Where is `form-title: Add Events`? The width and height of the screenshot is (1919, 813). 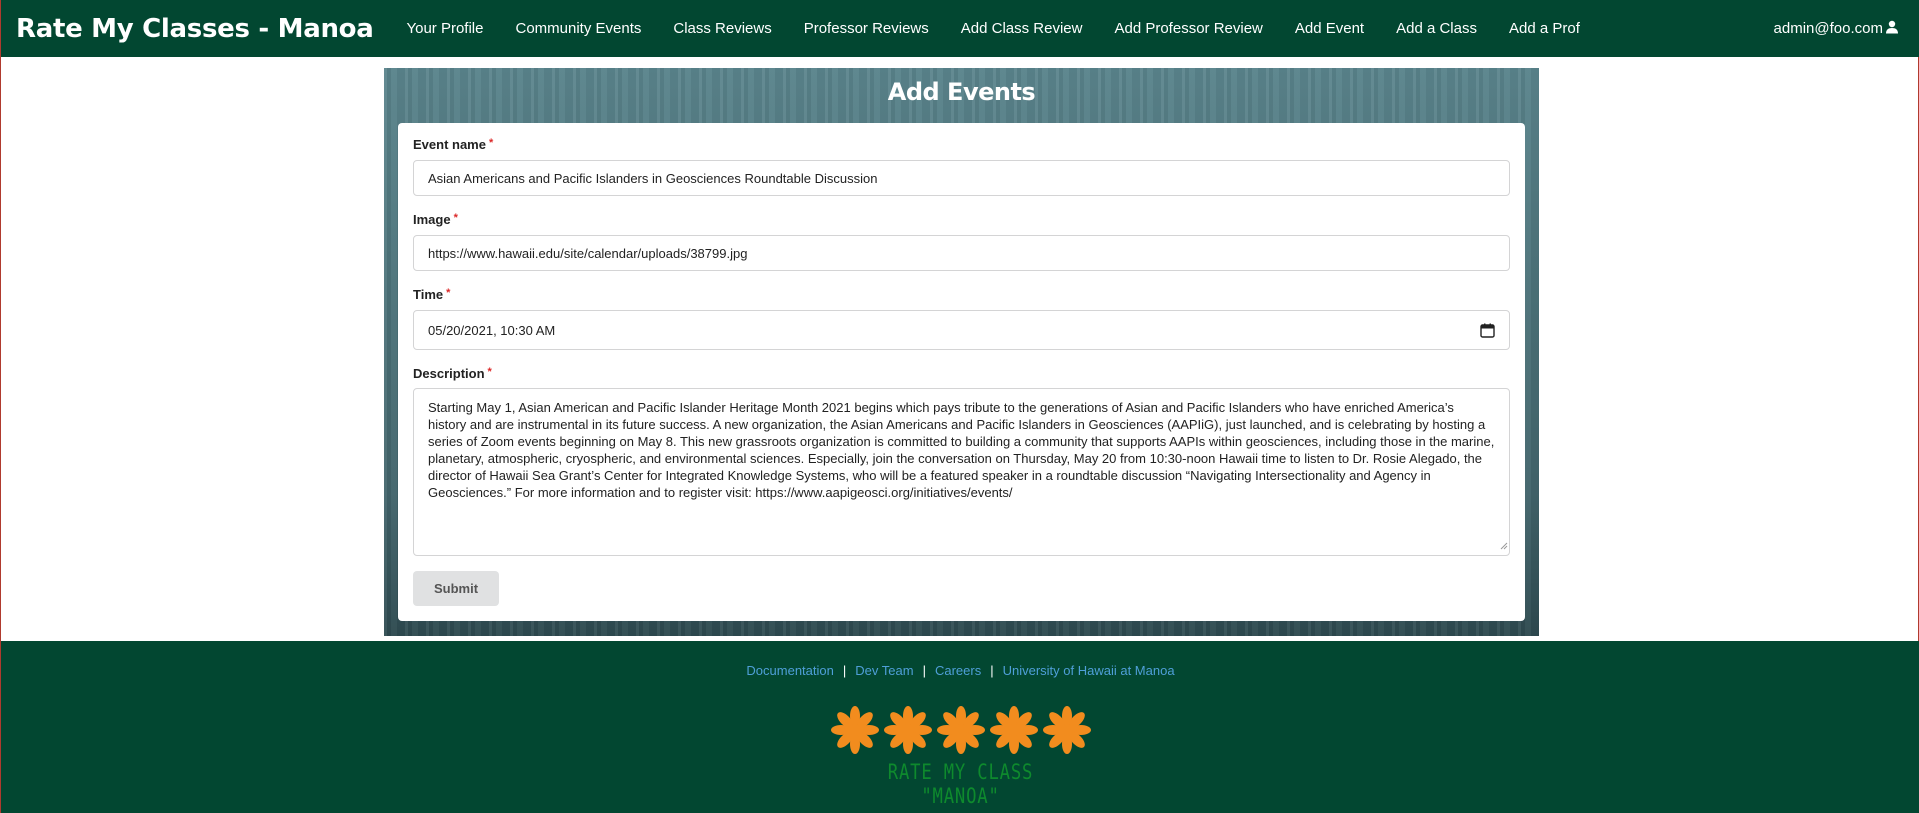 form-title: Add Events is located at coordinates (961, 92).